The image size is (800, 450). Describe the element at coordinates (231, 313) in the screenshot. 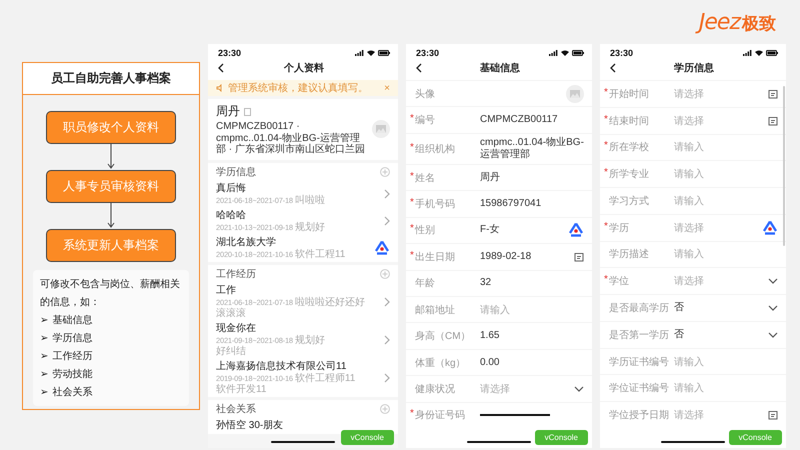

I see `item-extra: 滚滚滚` at that location.